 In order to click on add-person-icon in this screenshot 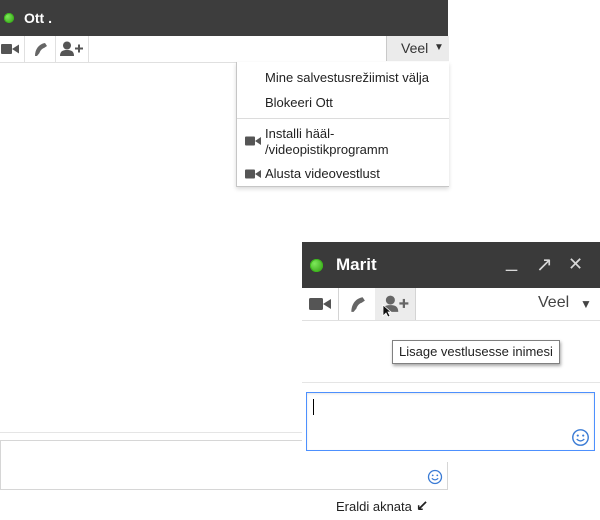, I will do `click(71, 48)`.